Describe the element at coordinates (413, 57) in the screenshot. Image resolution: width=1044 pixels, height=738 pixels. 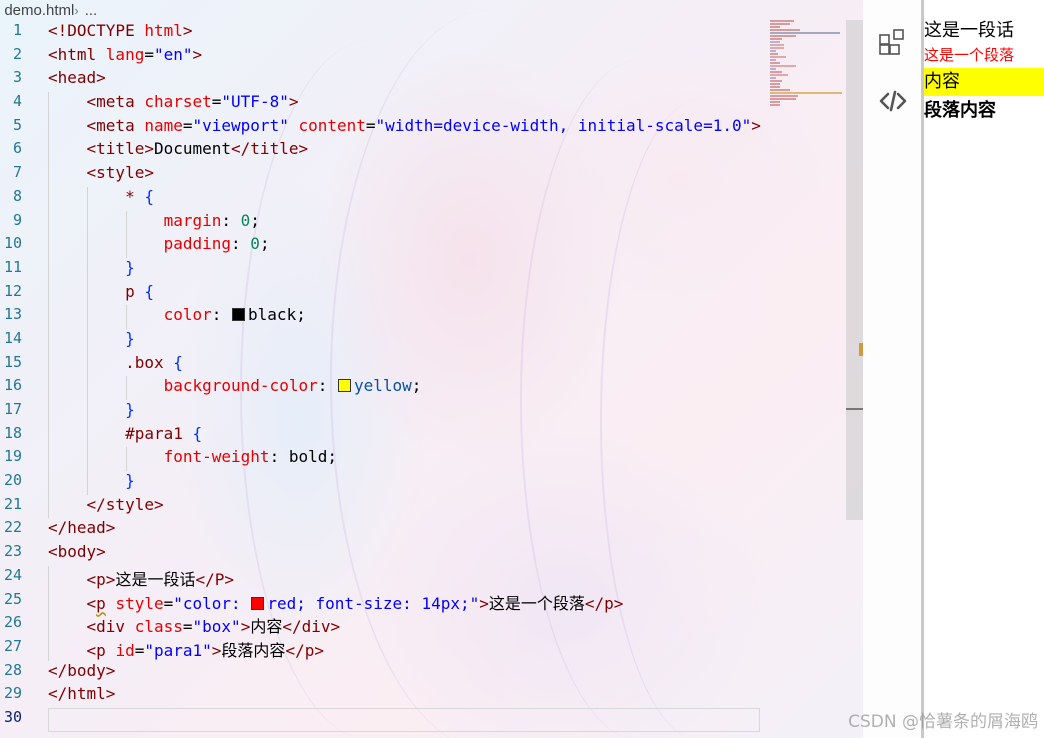
I see `code-line: <html lang="en">` at that location.